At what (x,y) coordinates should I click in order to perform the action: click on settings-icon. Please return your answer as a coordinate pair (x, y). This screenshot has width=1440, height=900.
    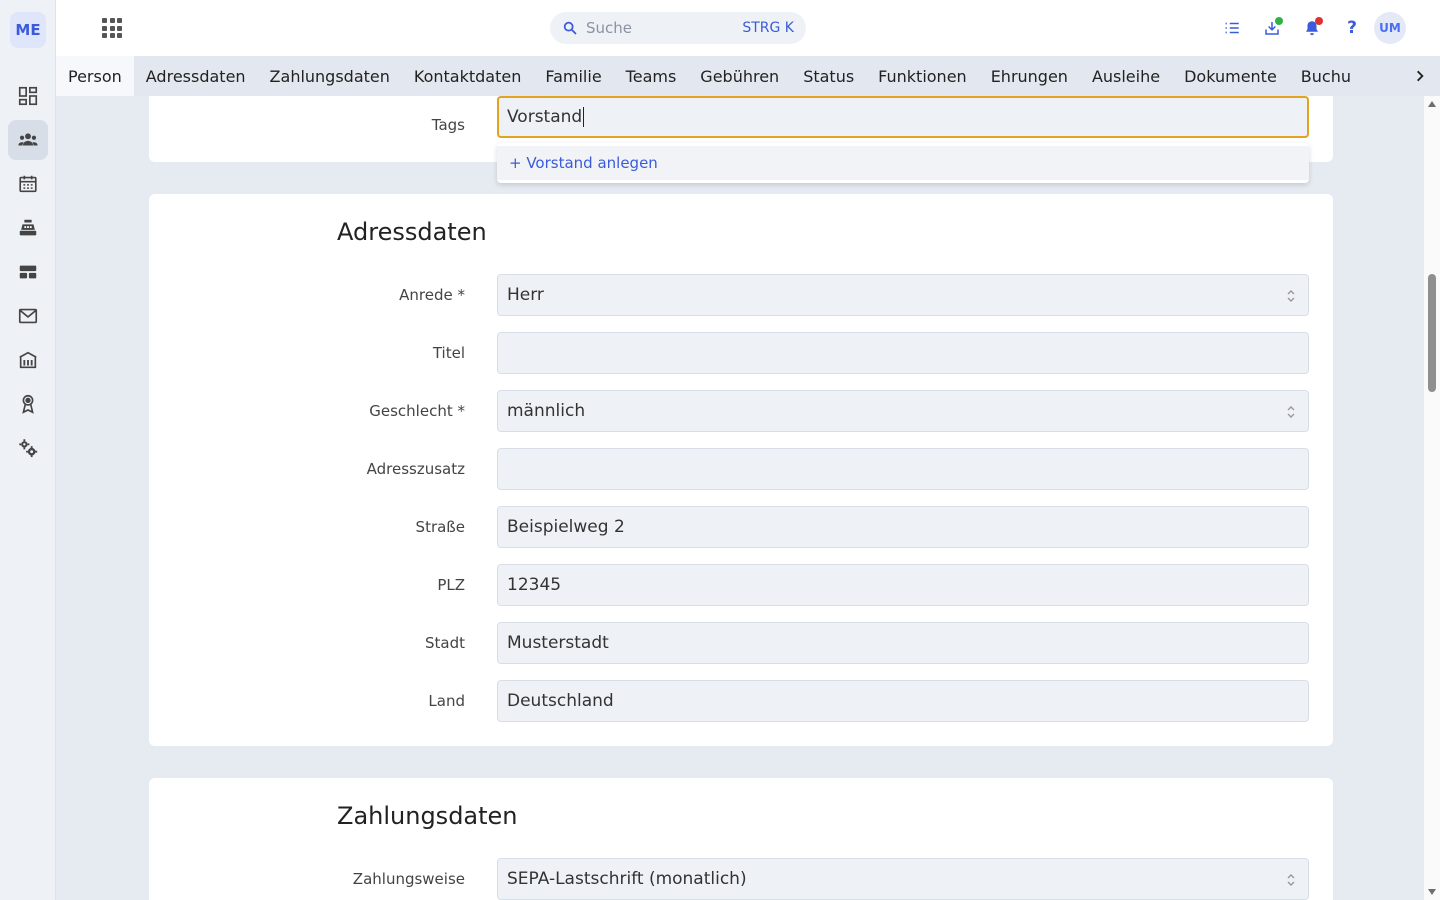
    Looking at the image, I should click on (28, 448).